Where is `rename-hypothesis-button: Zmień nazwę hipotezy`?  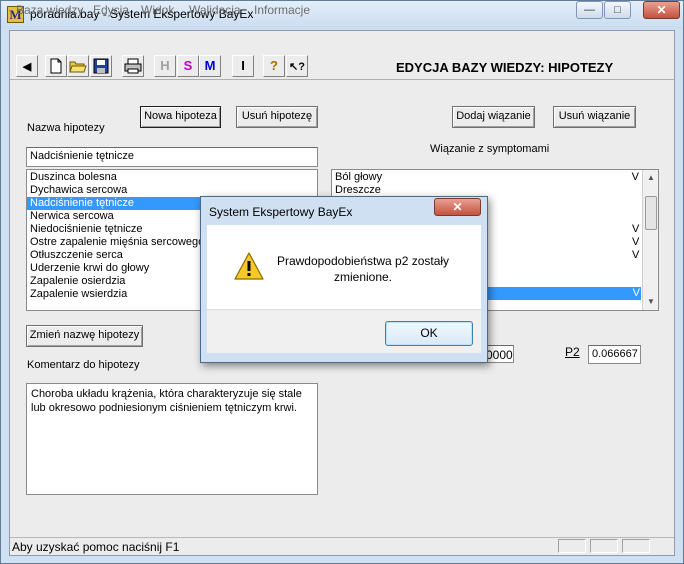 rename-hypothesis-button: Zmień nazwę hipotezy is located at coordinates (84, 336).